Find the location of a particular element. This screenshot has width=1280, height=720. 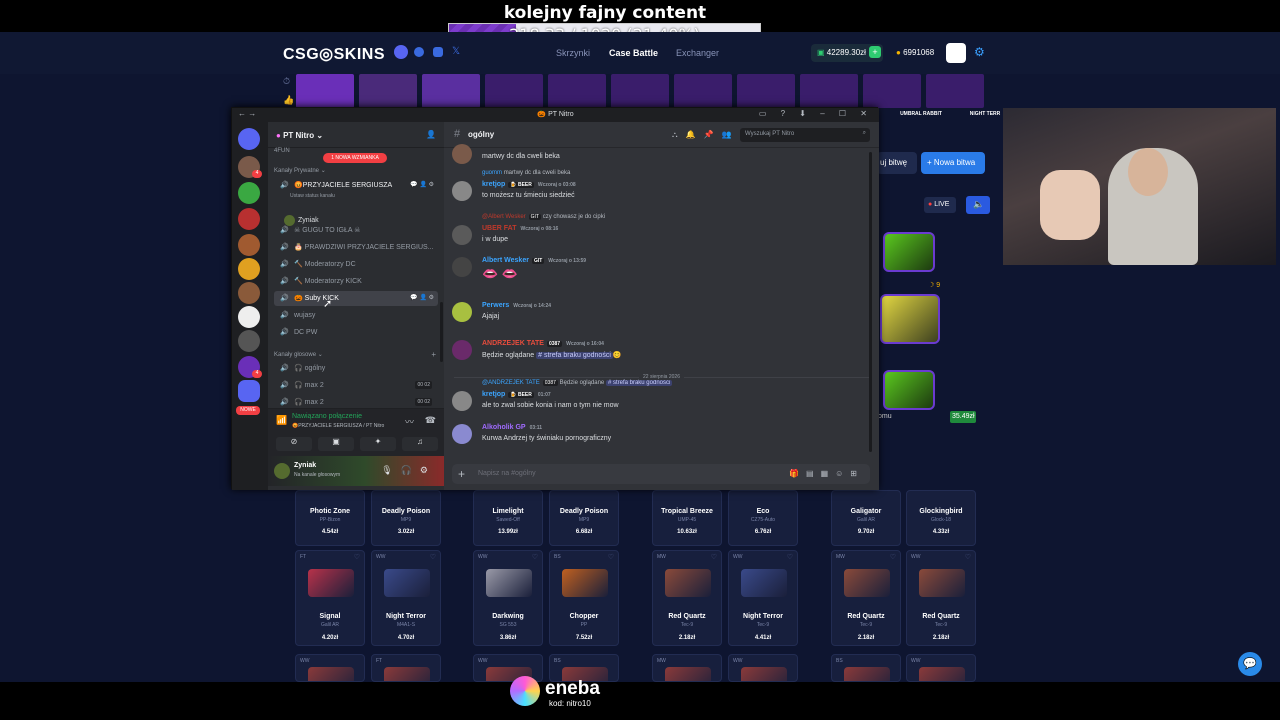

voice-channel: 🔊 DC PW is located at coordinates (356, 332).